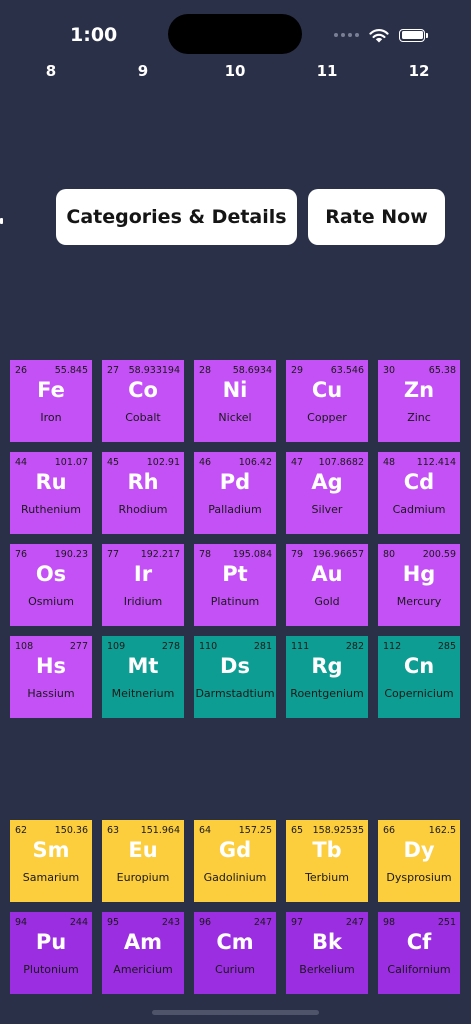 The width and height of the screenshot is (471, 1024). I want to click on element-symbol: Co, so click(143, 390).